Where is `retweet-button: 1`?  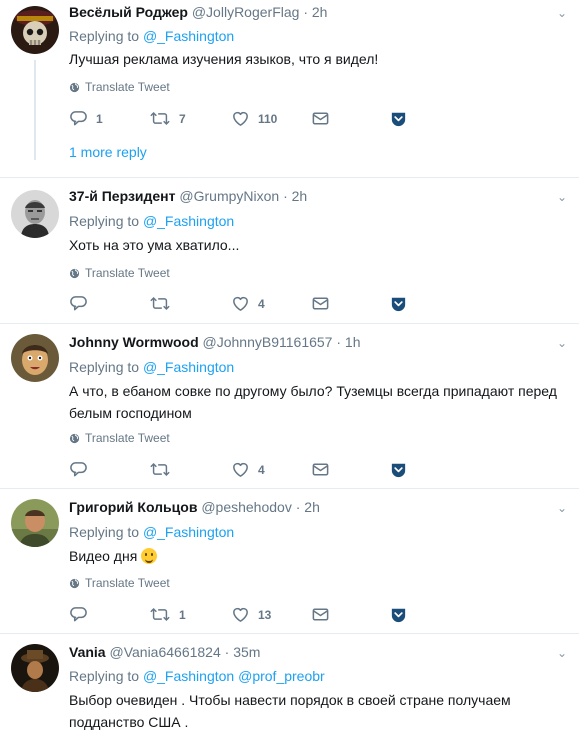
retweet-button: 1 is located at coordinates (167, 614).